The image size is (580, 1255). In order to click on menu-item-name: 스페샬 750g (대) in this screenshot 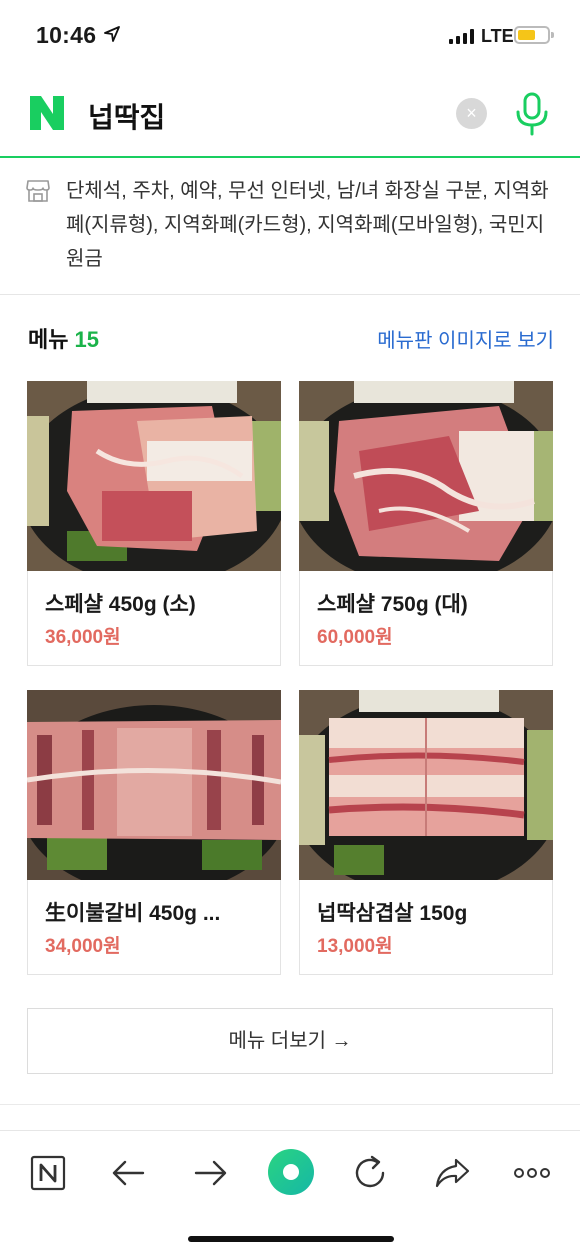, I will do `click(392, 604)`.